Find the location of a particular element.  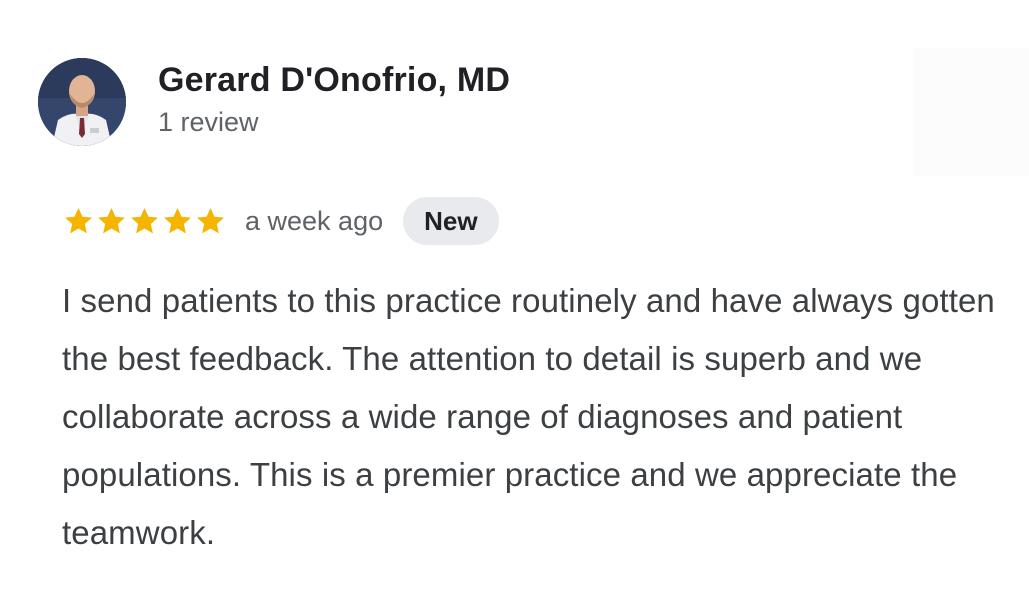

review-meta: a week ago New is located at coordinates (280, 221).